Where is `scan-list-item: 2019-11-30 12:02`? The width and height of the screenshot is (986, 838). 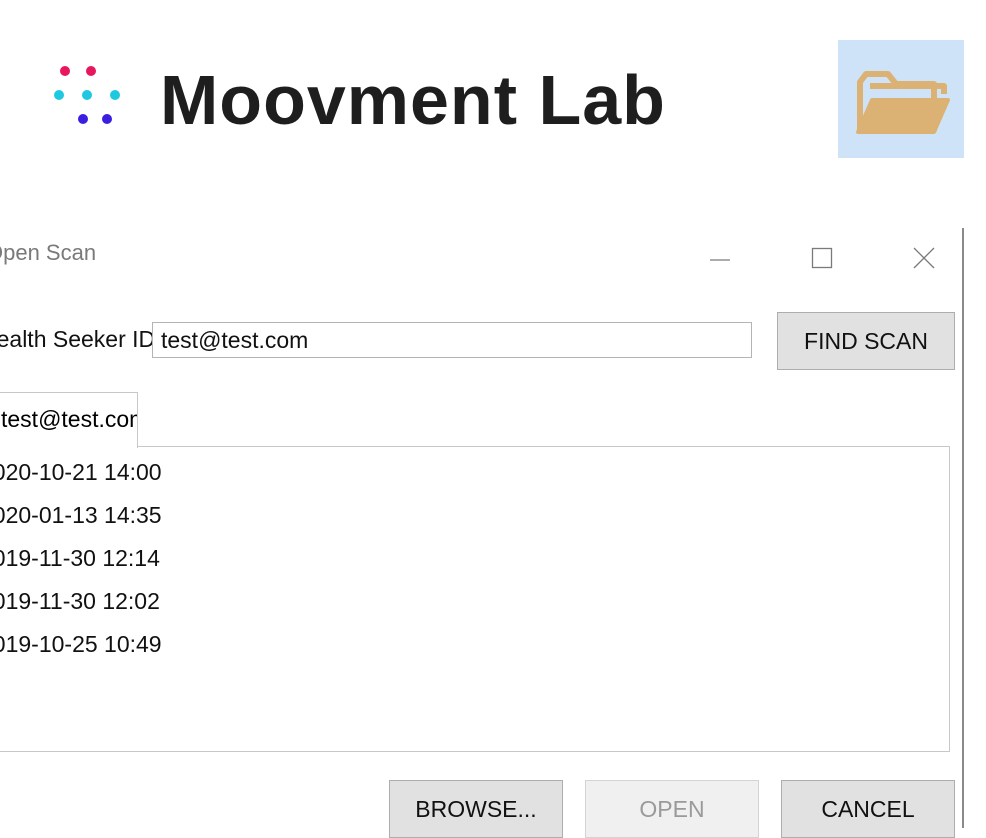 scan-list-item: 2019-11-30 12:02 is located at coordinates (80, 601).